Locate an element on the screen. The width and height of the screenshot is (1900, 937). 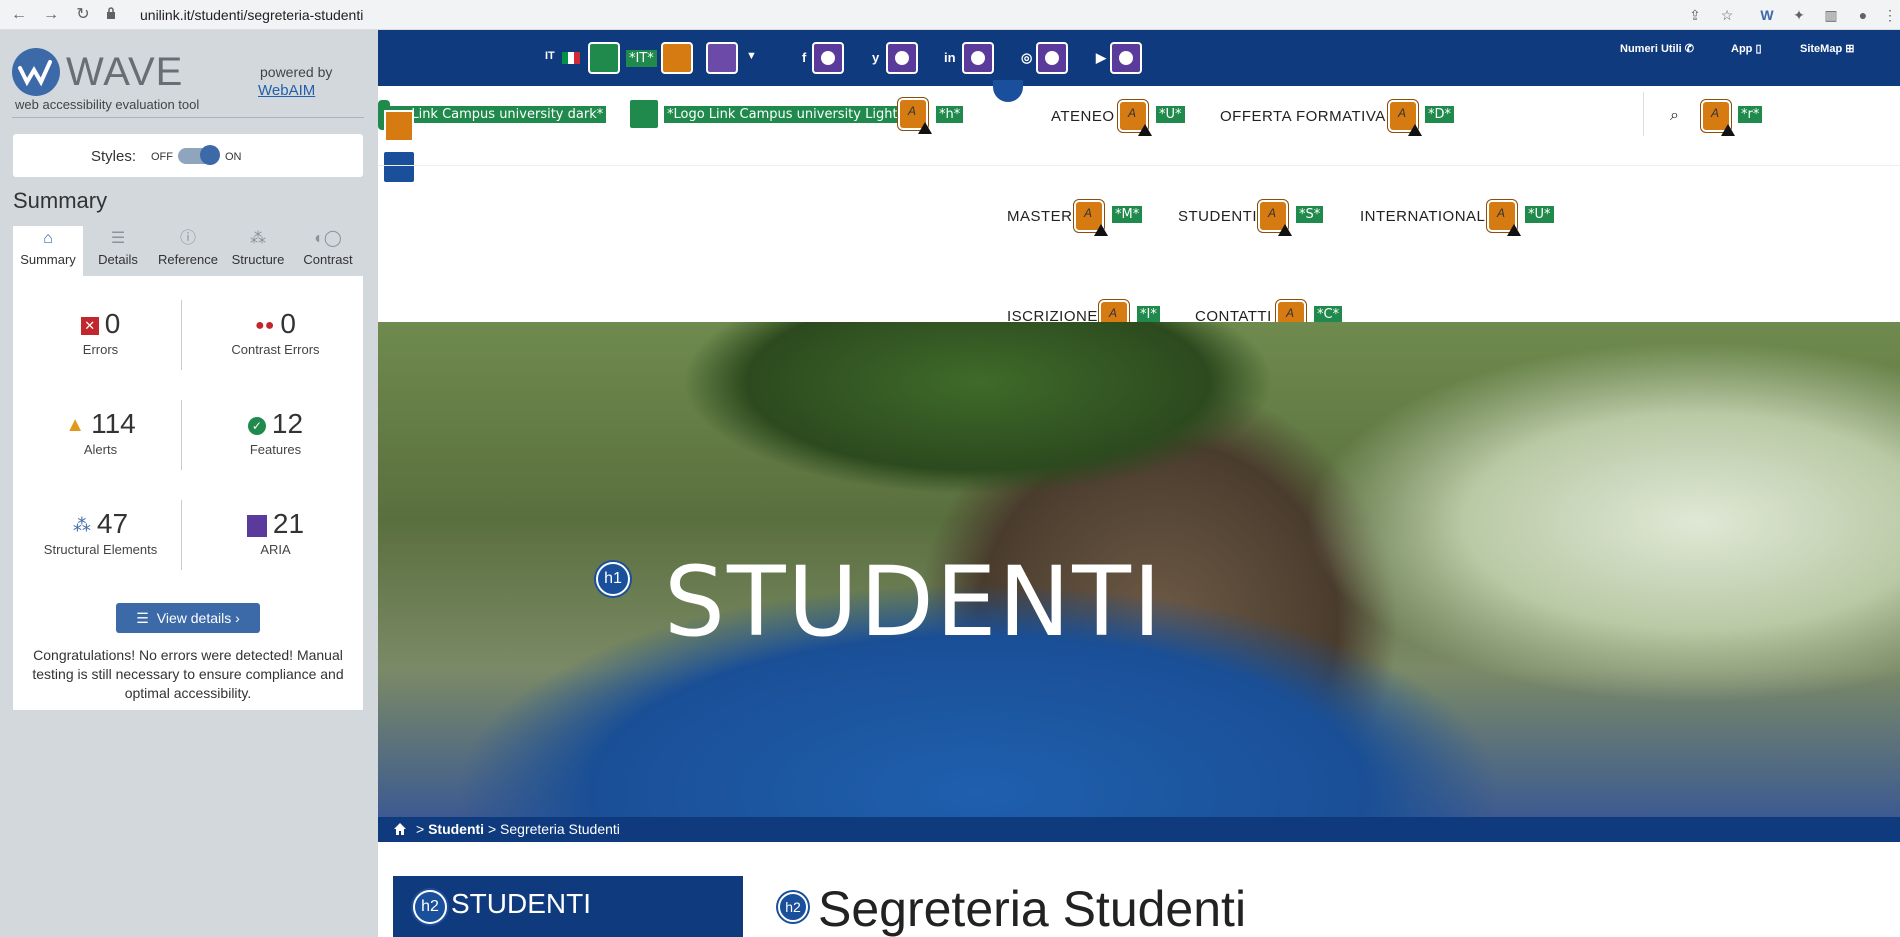
italy-flag-icon is located at coordinates (571, 58).